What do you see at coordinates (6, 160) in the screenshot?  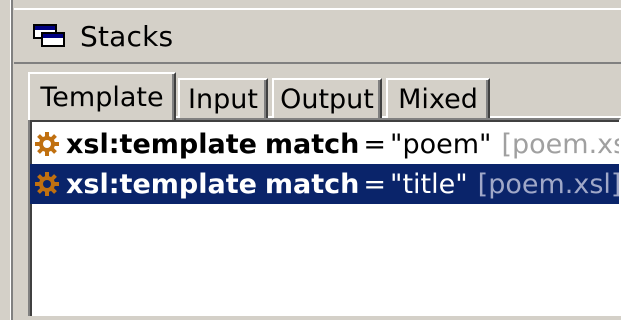 I see `left-frame-border` at bounding box center [6, 160].